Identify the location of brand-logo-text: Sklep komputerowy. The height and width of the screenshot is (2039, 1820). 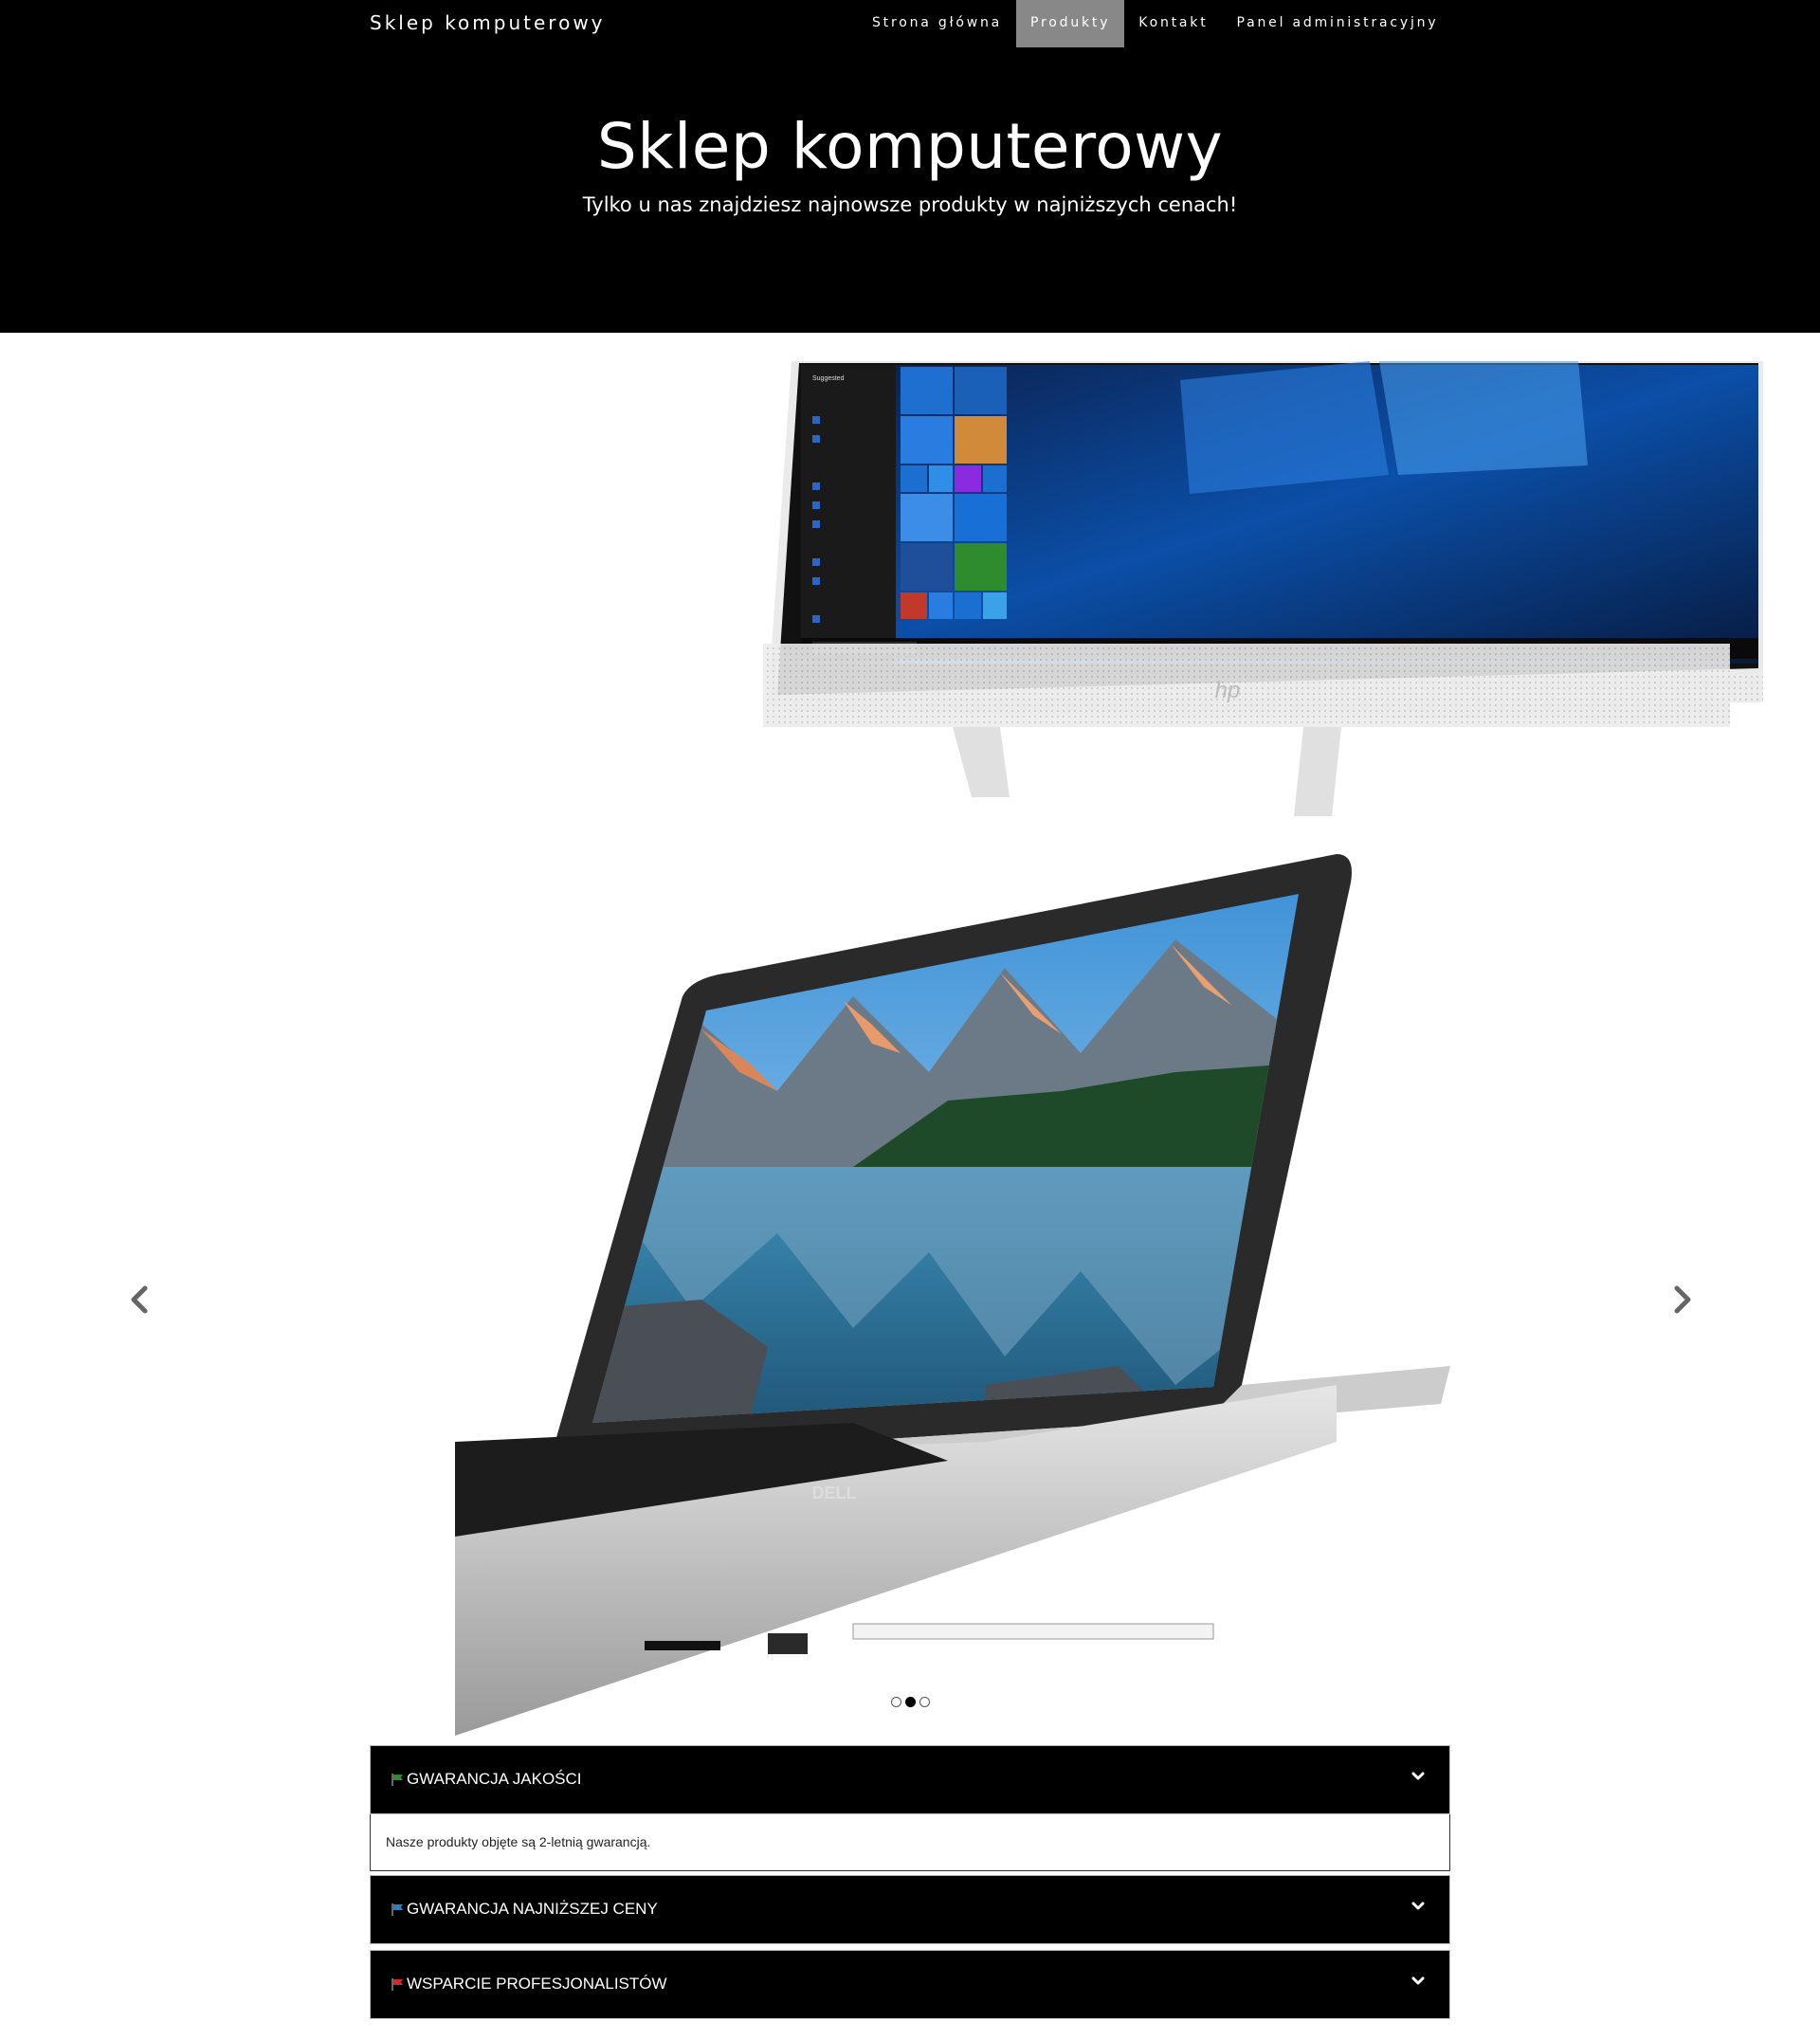
(488, 22).